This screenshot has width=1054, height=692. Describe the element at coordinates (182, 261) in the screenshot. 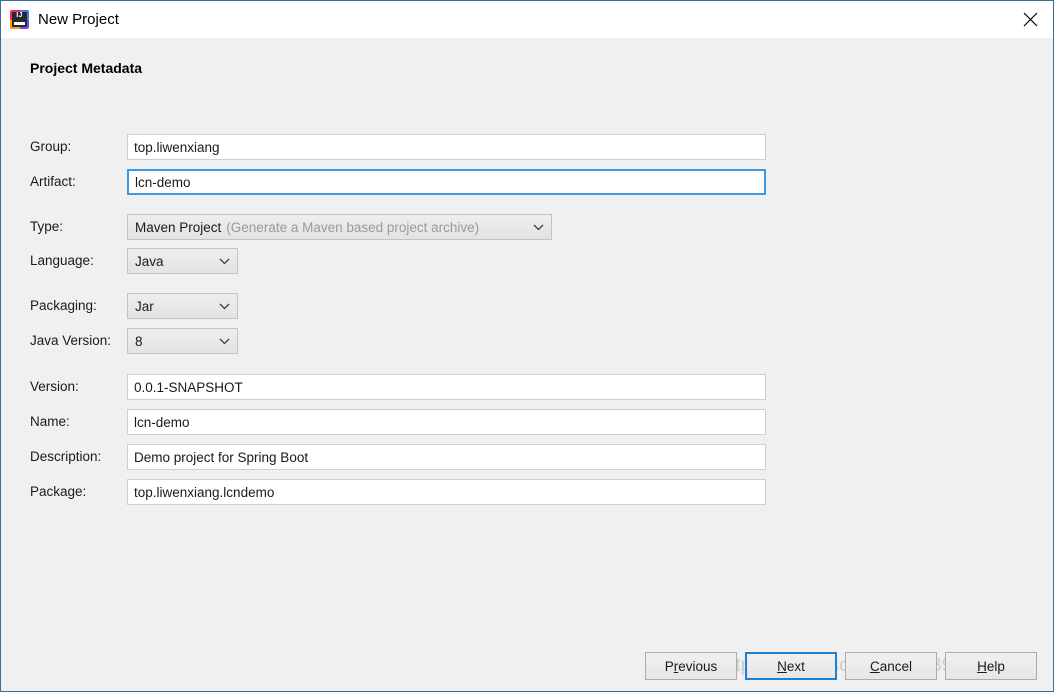

I see `language-dropdown: Java` at that location.